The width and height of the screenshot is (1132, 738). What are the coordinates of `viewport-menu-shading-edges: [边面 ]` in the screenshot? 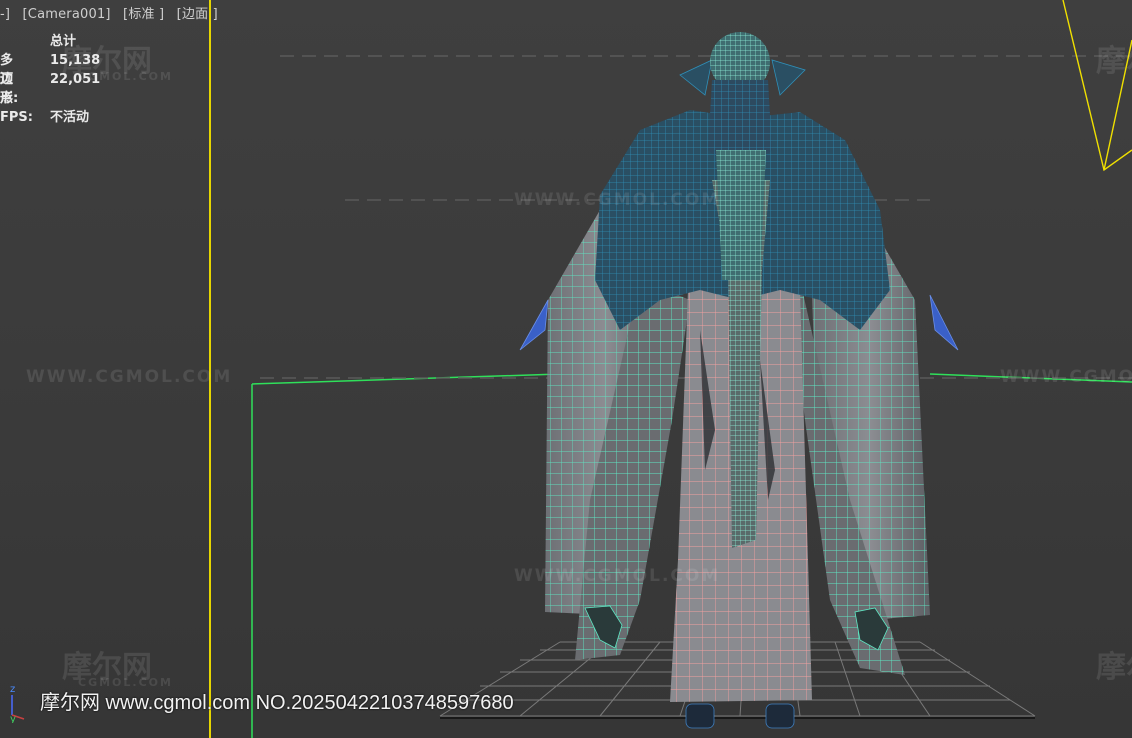 It's located at (197, 14).